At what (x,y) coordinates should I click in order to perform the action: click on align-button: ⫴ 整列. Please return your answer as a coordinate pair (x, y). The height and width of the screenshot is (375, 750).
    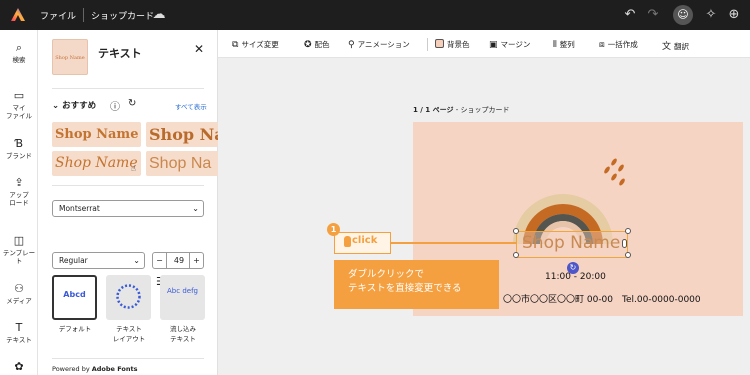
    Looking at the image, I should click on (564, 44).